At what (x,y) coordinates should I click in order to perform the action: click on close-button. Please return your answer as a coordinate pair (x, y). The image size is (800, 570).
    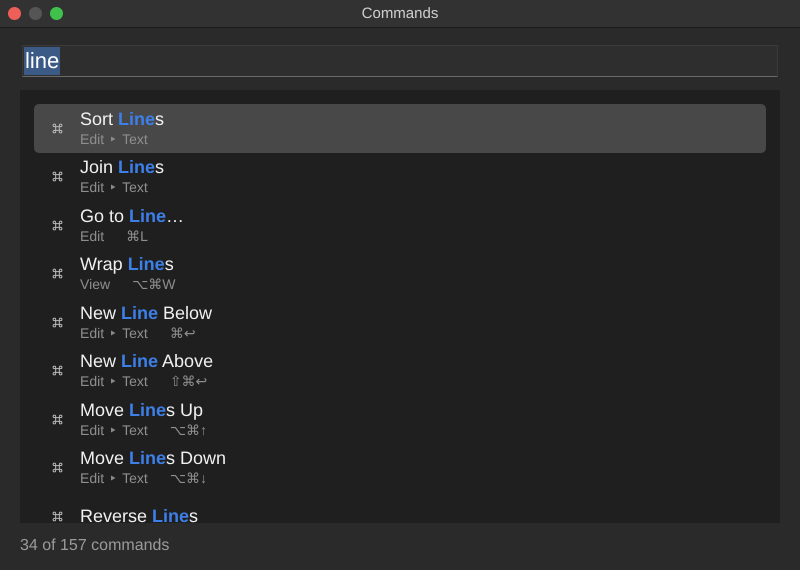
    Looking at the image, I should click on (14, 13).